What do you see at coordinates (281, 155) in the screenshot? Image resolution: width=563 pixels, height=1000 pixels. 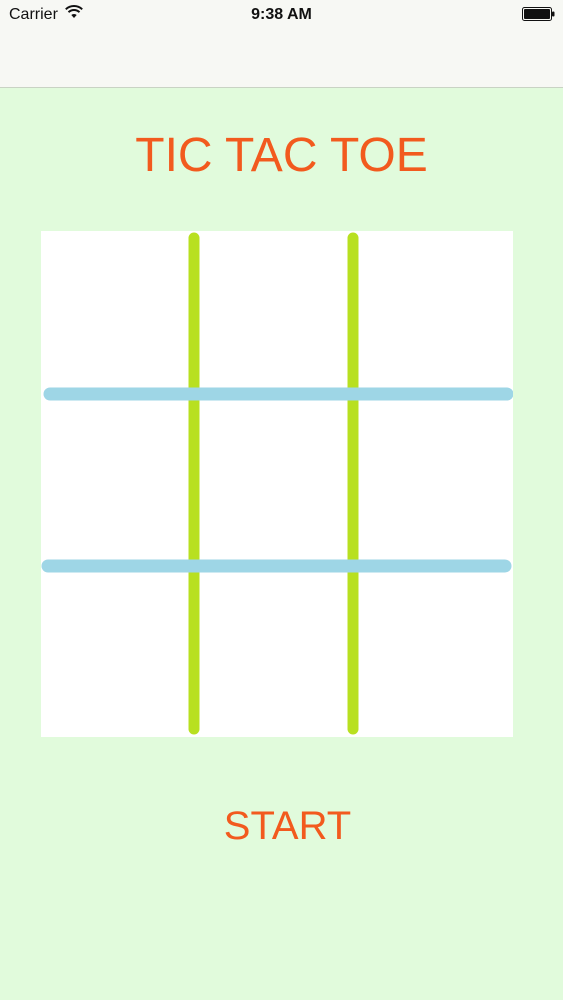 I see `page-title: TIC TAC TOE` at bounding box center [281, 155].